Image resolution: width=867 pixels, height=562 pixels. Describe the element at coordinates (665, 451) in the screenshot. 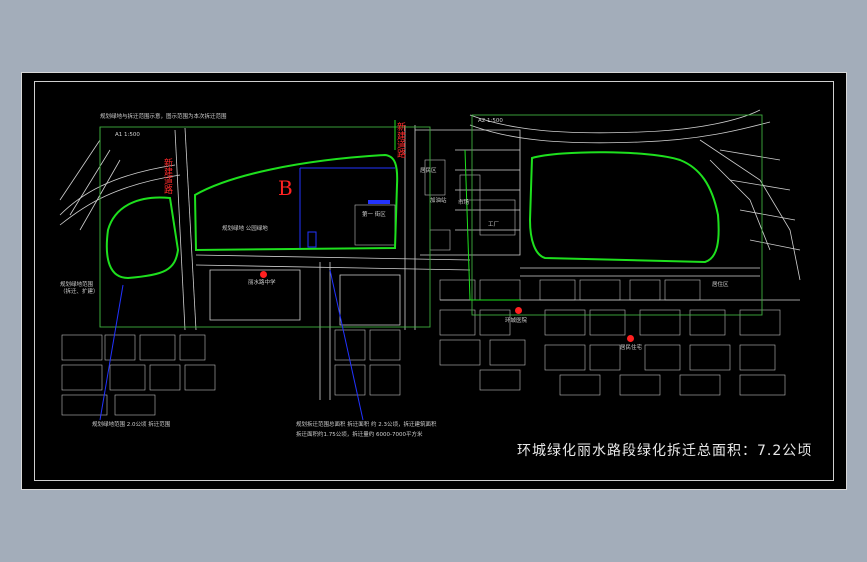

I see `drawing-title: 环城绿化丽水路段绿化拆迁总面积：7.2公顷` at that location.